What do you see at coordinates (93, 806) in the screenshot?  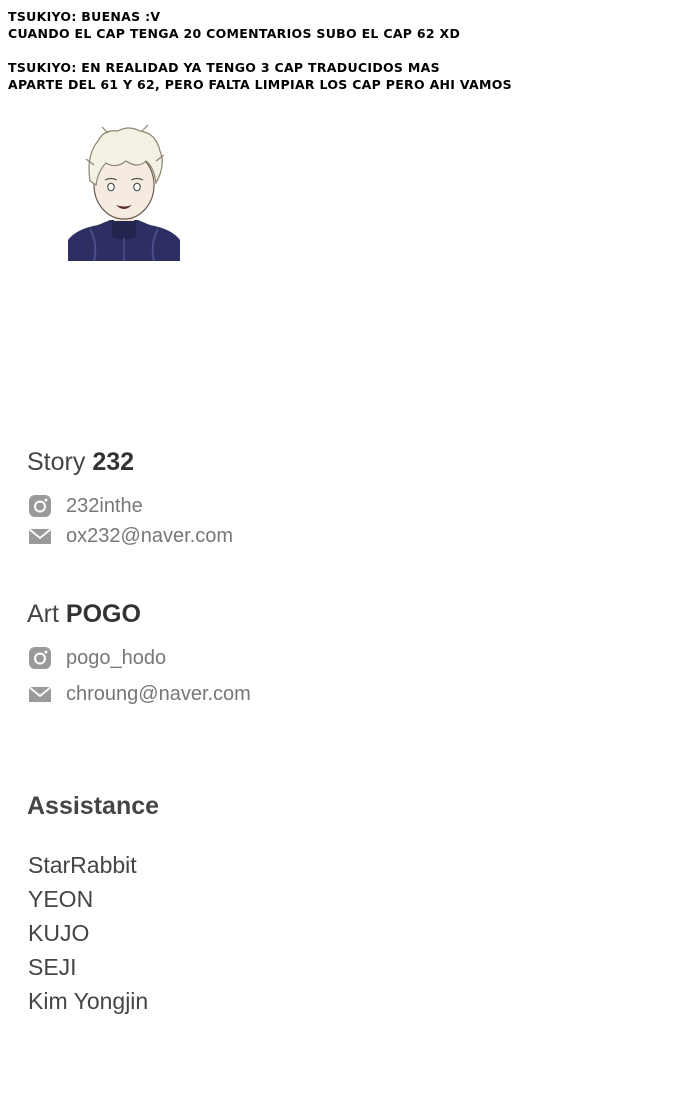 I see `assistance-title: Assistance` at bounding box center [93, 806].